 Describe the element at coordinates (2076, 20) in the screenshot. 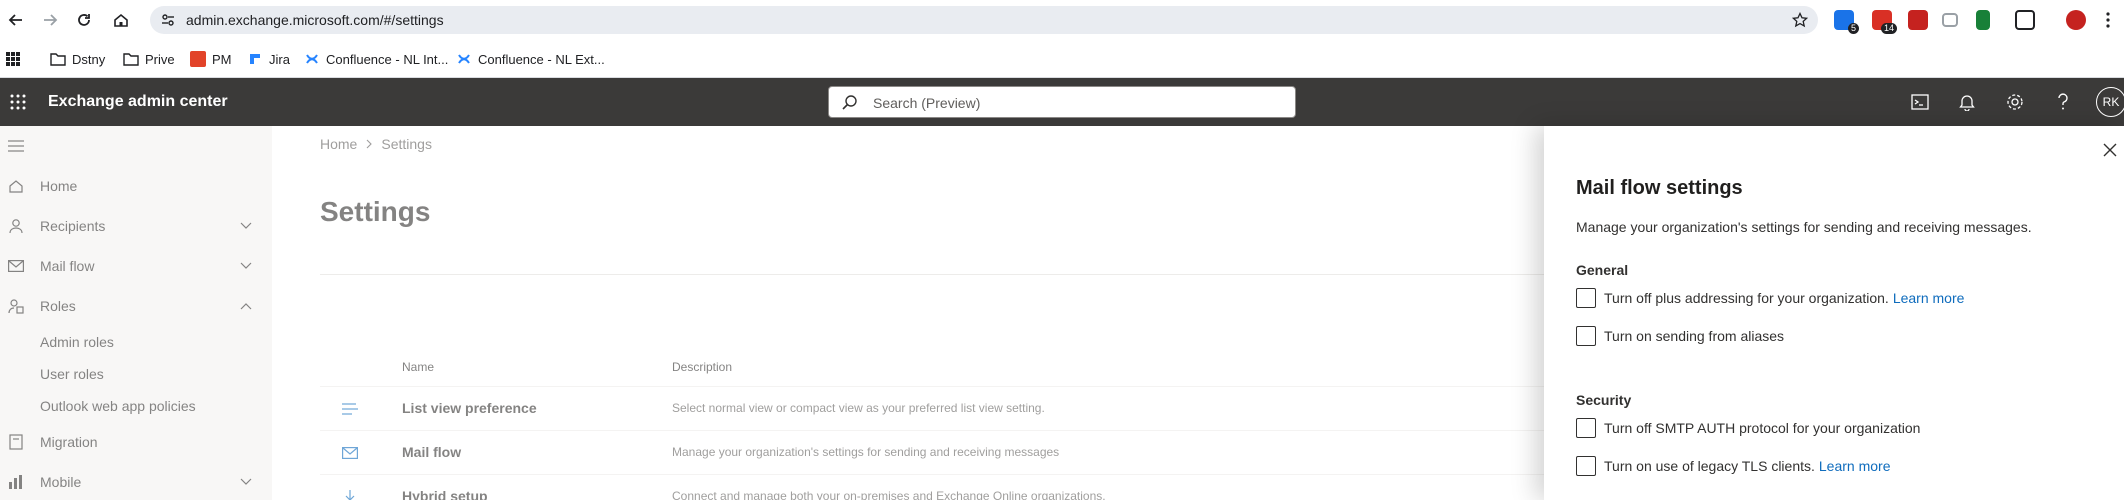

I see `profile-icon` at that location.